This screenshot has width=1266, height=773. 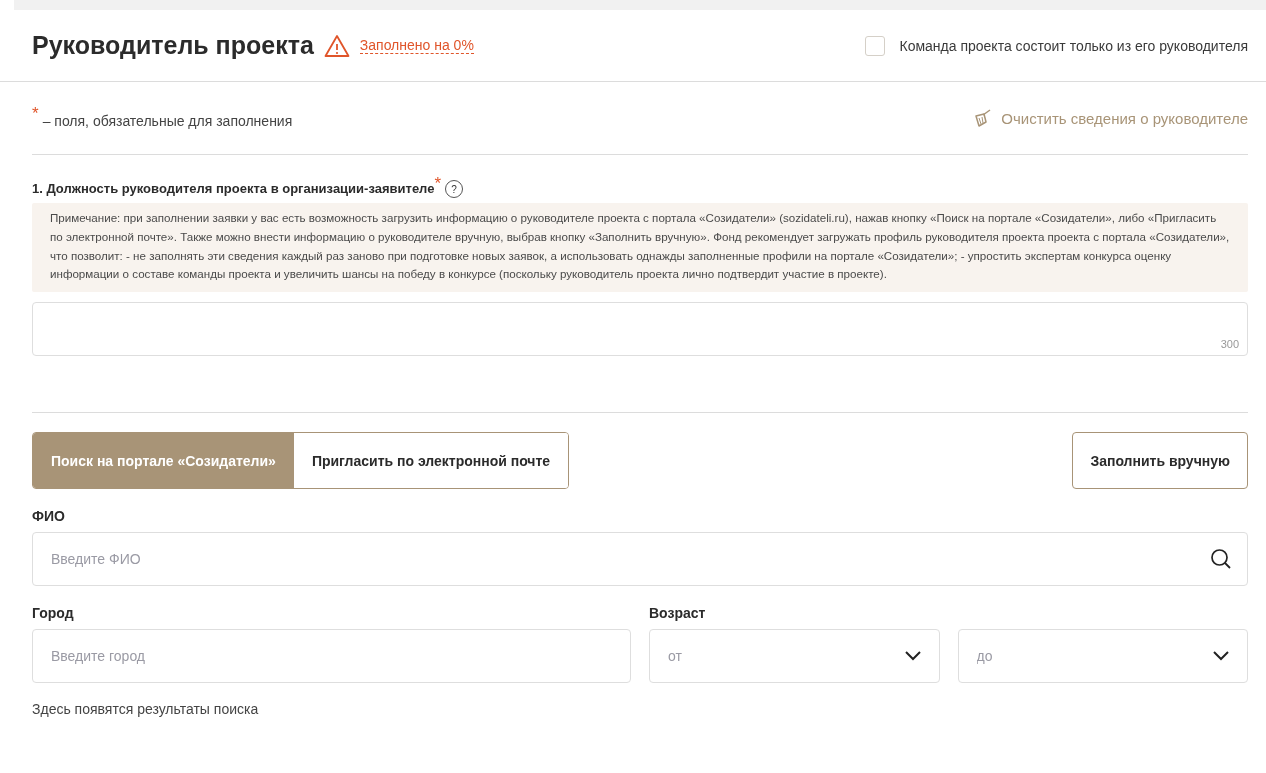 What do you see at coordinates (678, 613) in the screenshot?
I see `field-label: Возраст` at bounding box center [678, 613].